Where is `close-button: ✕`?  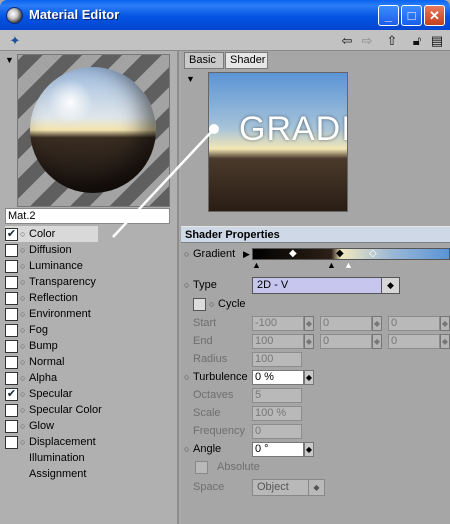 close-button: ✕ is located at coordinates (434, 15).